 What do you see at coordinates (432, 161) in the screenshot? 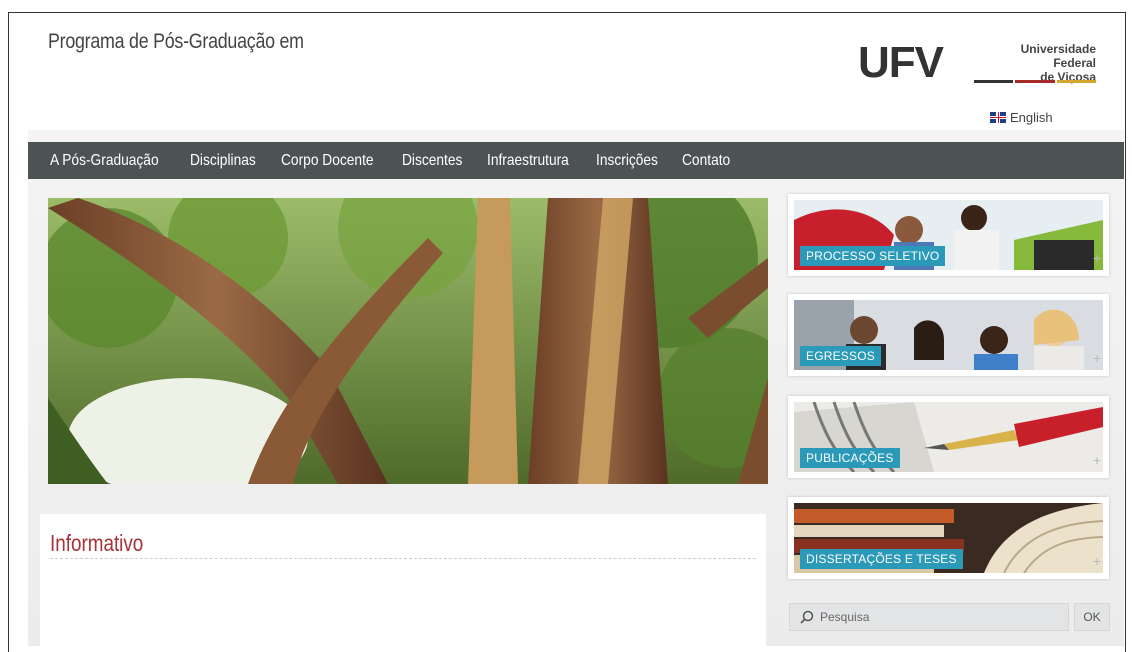
I see `nav-item-discentes: Discentes` at bounding box center [432, 161].